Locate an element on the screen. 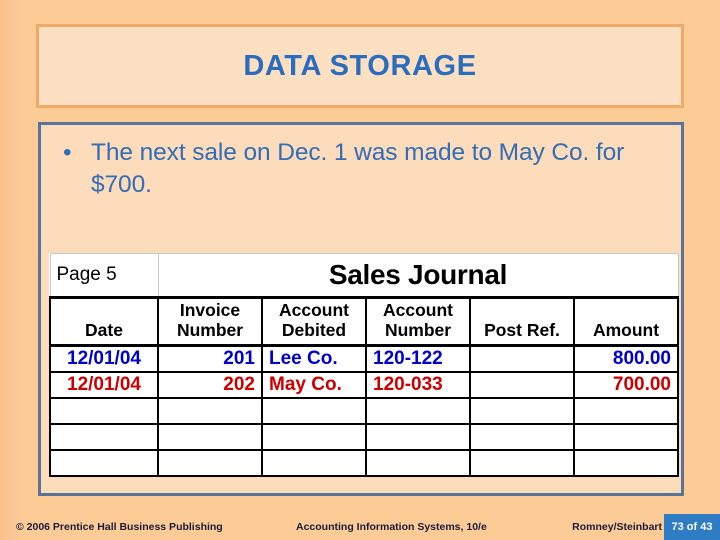 The width and height of the screenshot is (720, 540). footer-page-number: 73 of 43 is located at coordinates (692, 527).